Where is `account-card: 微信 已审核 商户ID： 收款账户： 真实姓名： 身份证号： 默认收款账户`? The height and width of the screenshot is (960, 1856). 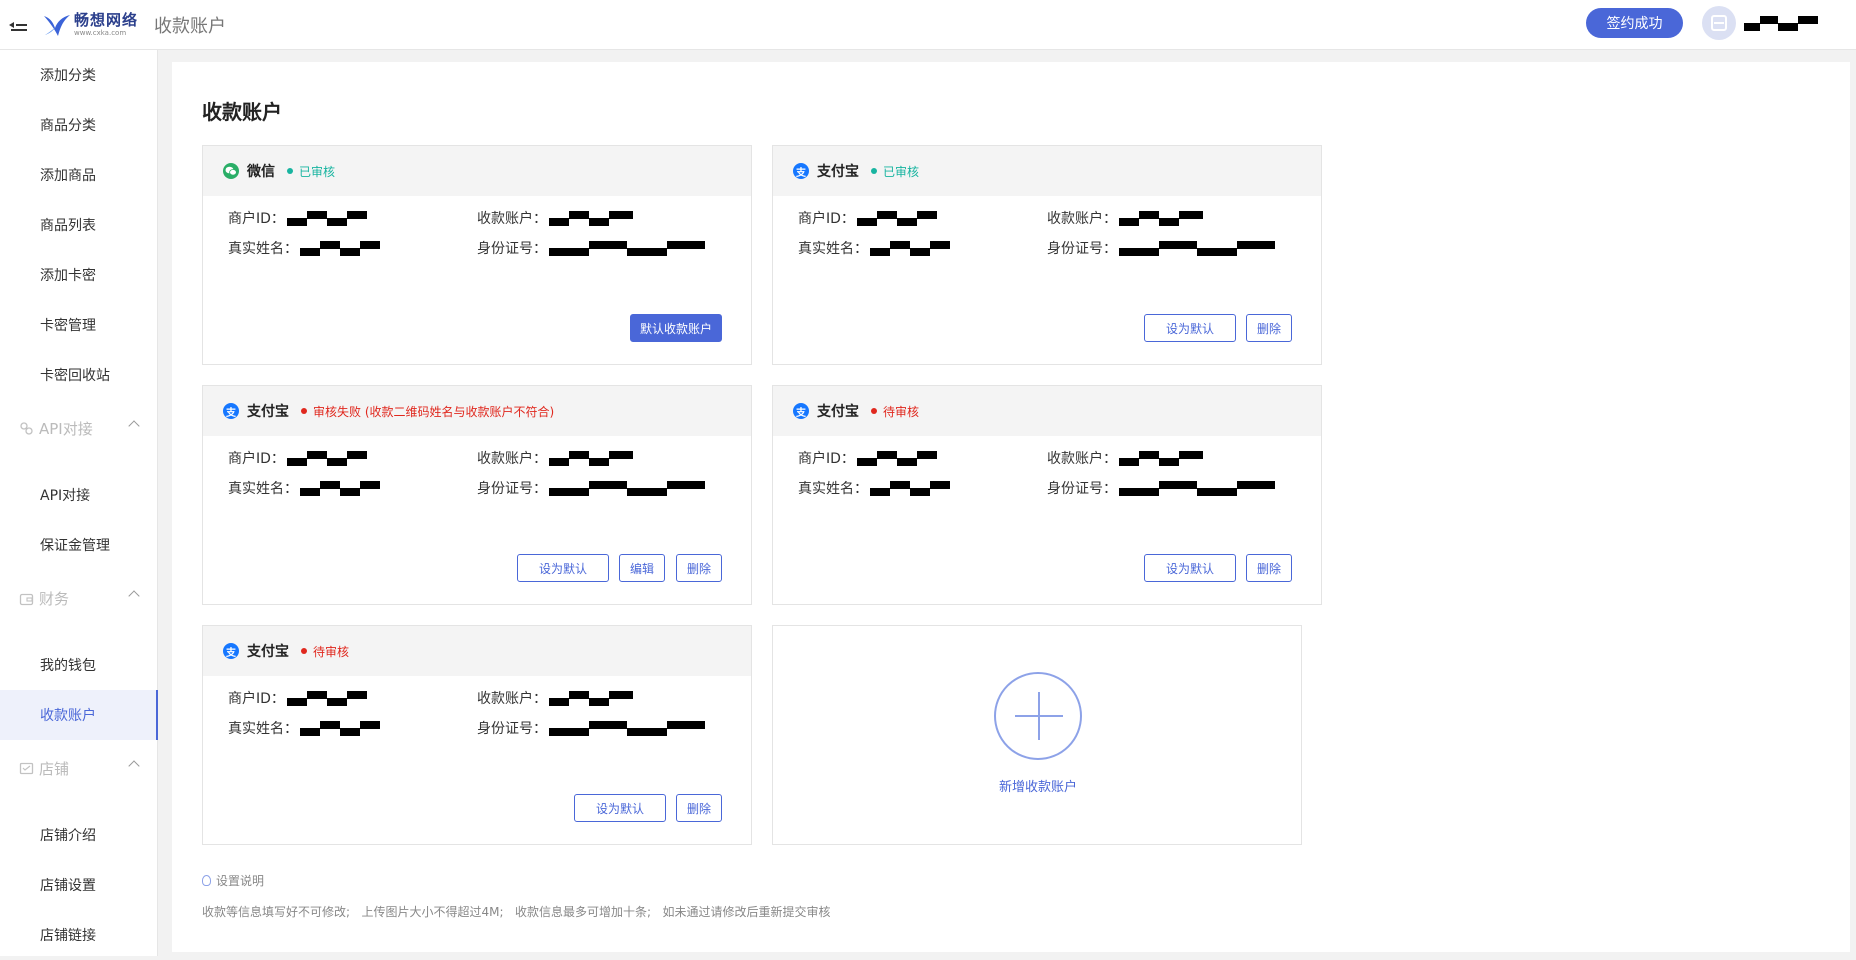
account-card: 微信 已审核 商户ID： 收款账户： 真实姓名： 身份证号： 默认收款账户 is located at coordinates (477, 255).